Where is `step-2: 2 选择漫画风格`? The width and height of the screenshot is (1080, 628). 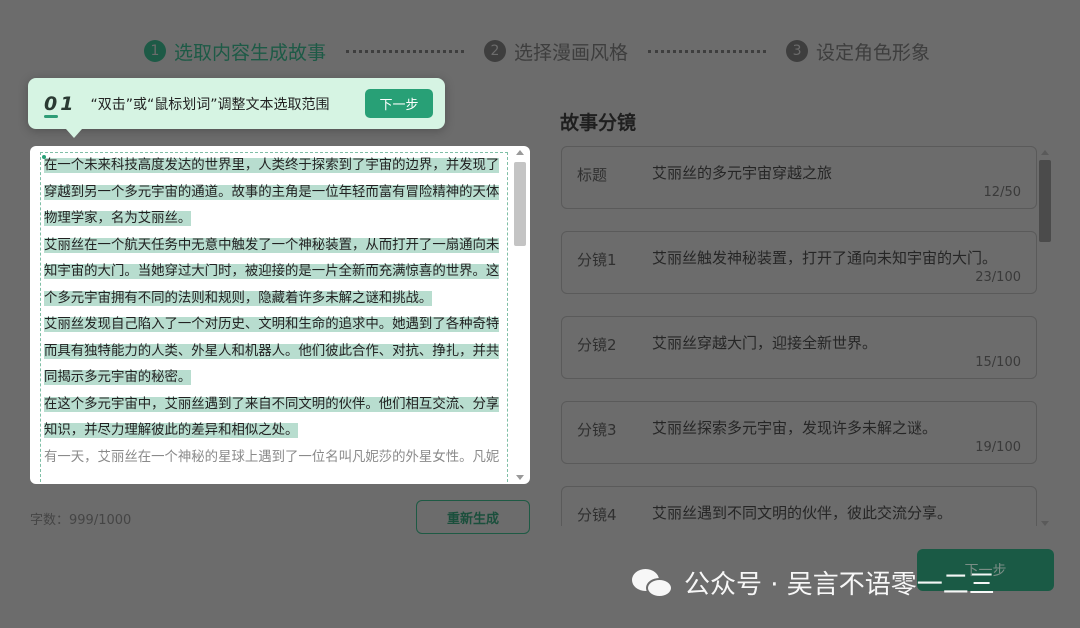 step-2: 2 选择漫画风格 is located at coordinates (556, 51).